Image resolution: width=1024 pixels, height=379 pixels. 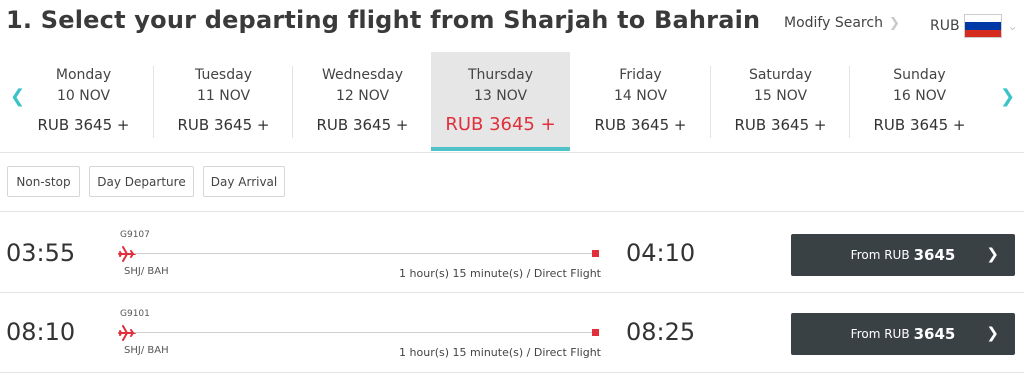 What do you see at coordinates (945, 26) in the screenshot?
I see `currency-label: RUB` at bounding box center [945, 26].